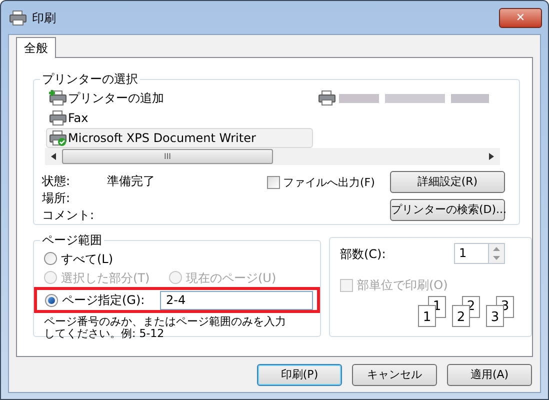  I want to click on printer-item: Microsoft XPS Document Writer, so click(179, 138).